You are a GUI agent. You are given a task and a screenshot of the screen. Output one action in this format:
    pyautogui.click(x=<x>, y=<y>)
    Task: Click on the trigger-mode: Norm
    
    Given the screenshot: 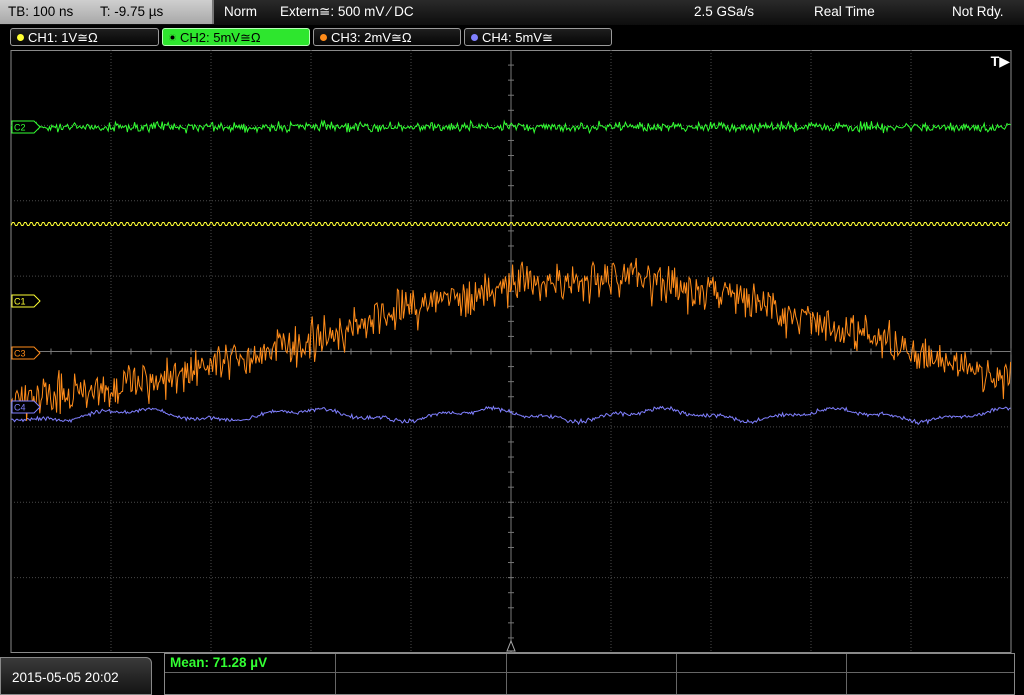 What is the action you would take?
    pyautogui.click(x=240, y=12)
    